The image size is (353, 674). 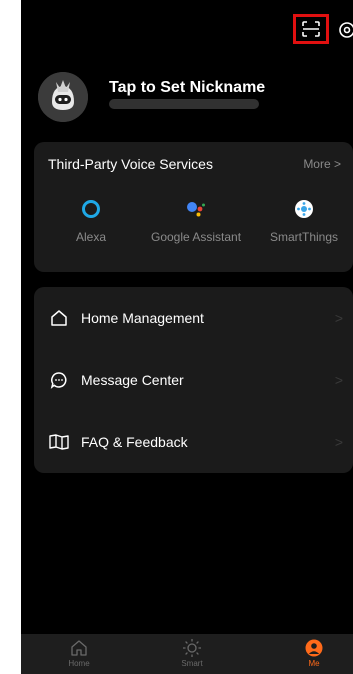 I want to click on google-assistant-service: Google Assistant, so click(x=196, y=221).